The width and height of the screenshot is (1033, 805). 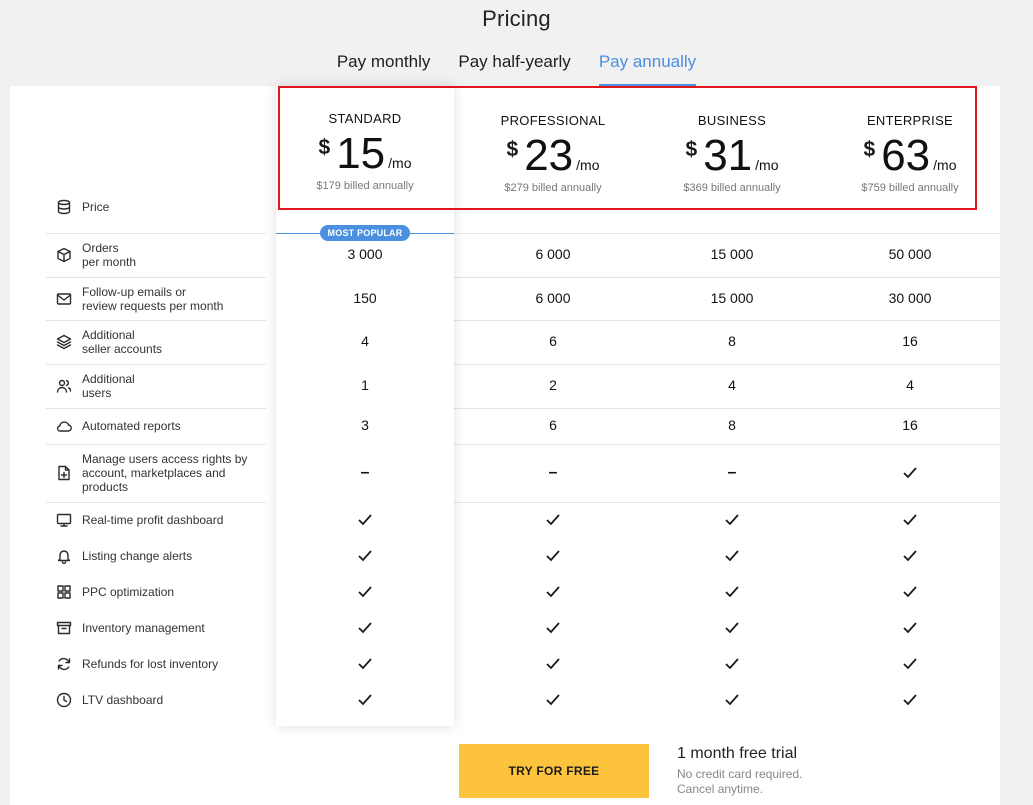 What do you see at coordinates (64, 520) in the screenshot?
I see `monitor-icon` at bounding box center [64, 520].